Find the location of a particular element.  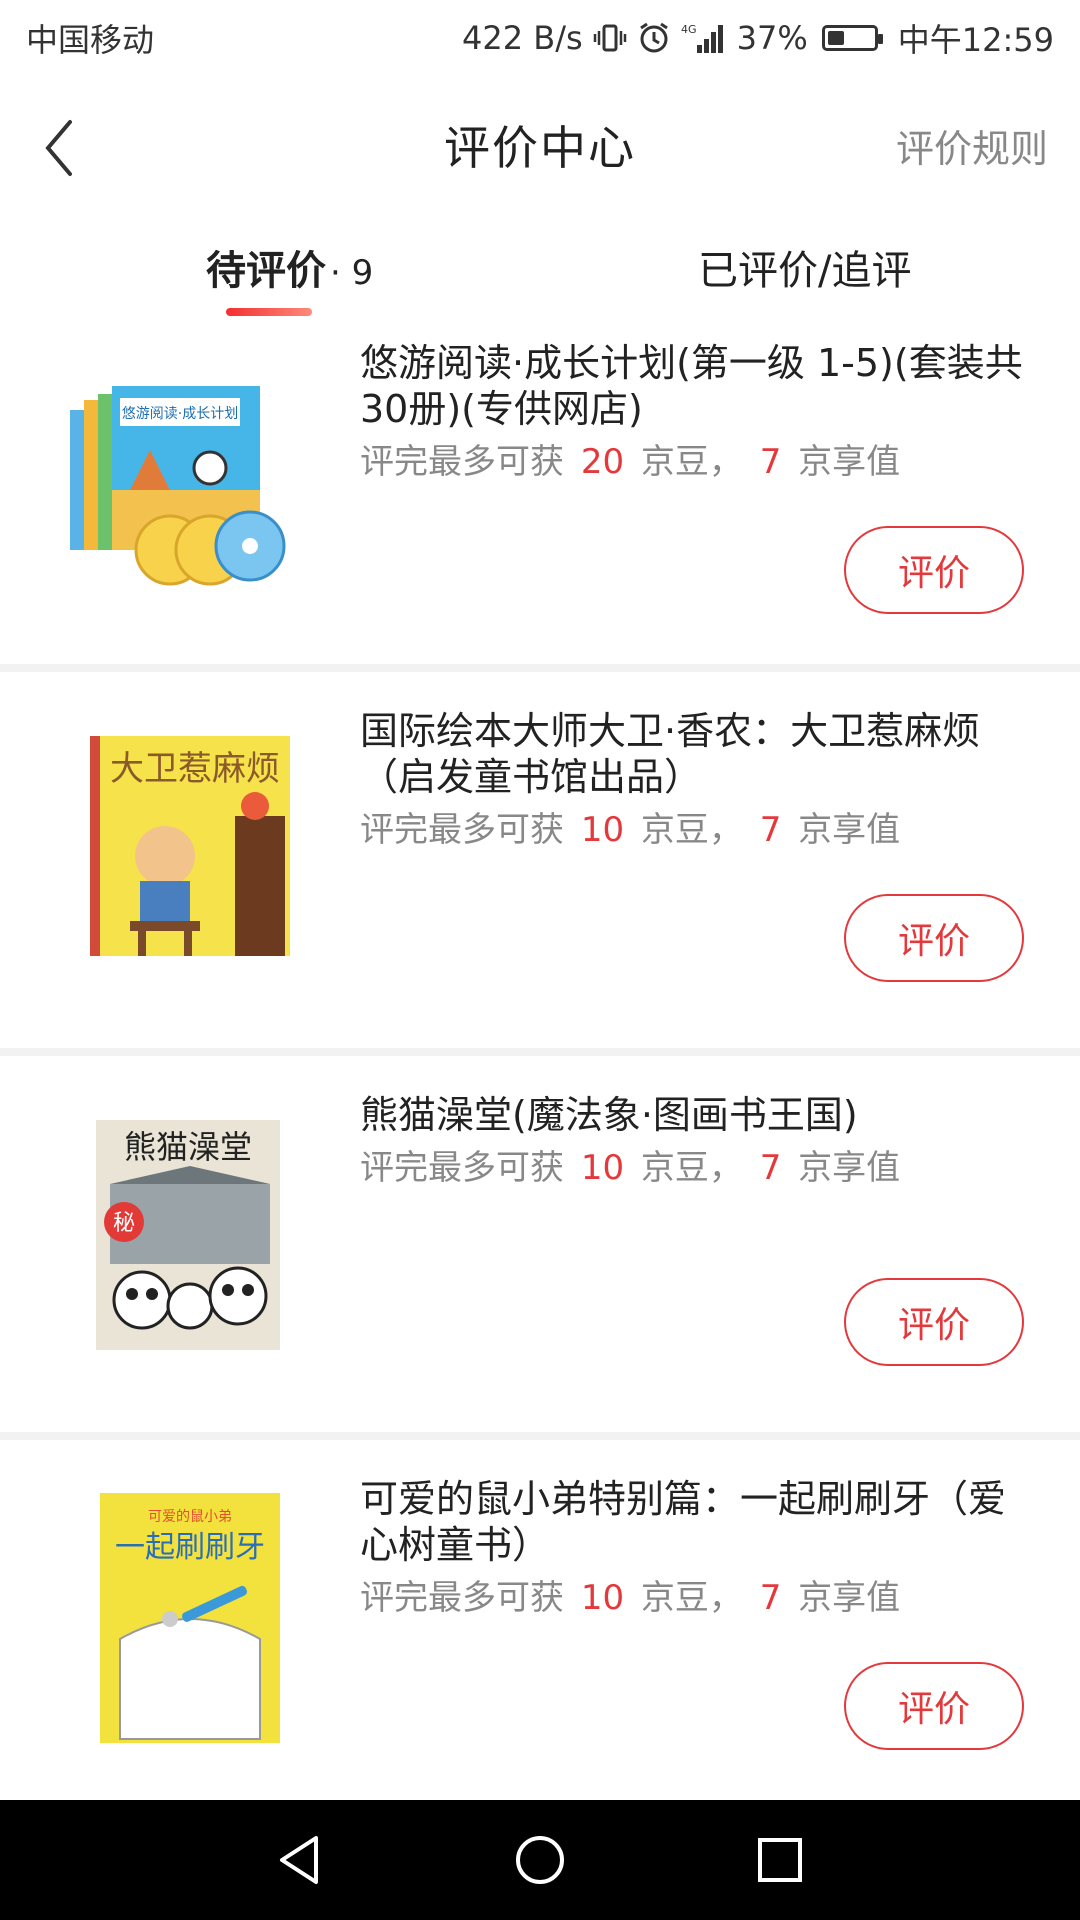

nav-recents-button is located at coordinates (780, 1860).